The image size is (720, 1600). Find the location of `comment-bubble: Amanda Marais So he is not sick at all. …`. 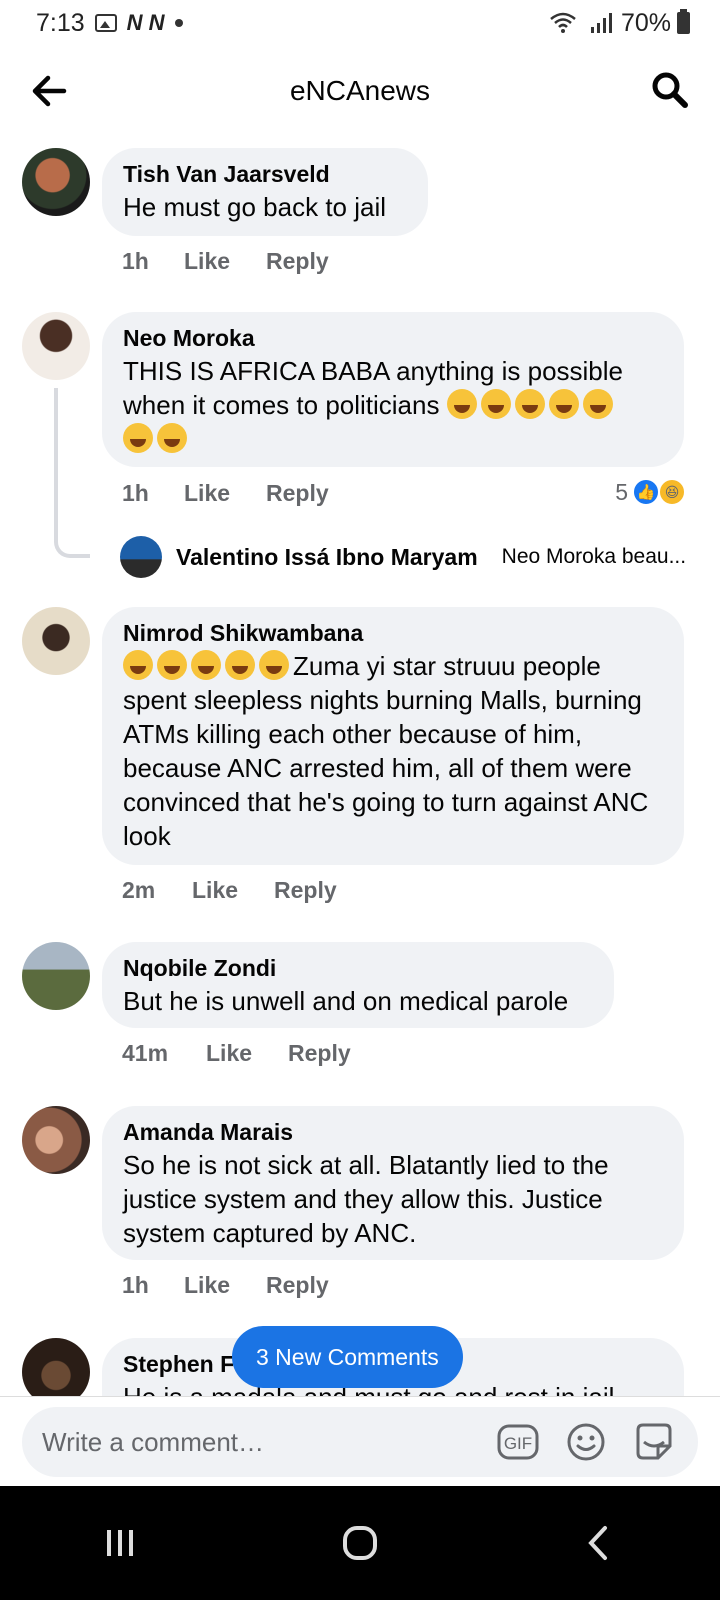

comment-bubble: Amanda Marais So he is not sick at all. … is located at coordinates (393, 1183).